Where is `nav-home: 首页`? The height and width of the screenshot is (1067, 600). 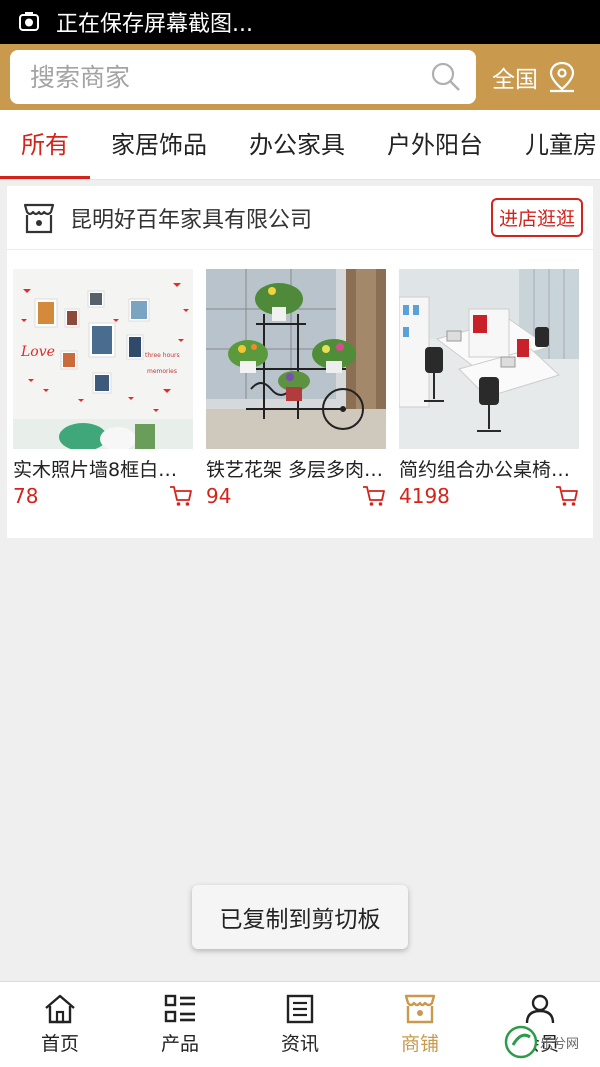
nav-home: 首页 is located at coordinates (60, 1024).